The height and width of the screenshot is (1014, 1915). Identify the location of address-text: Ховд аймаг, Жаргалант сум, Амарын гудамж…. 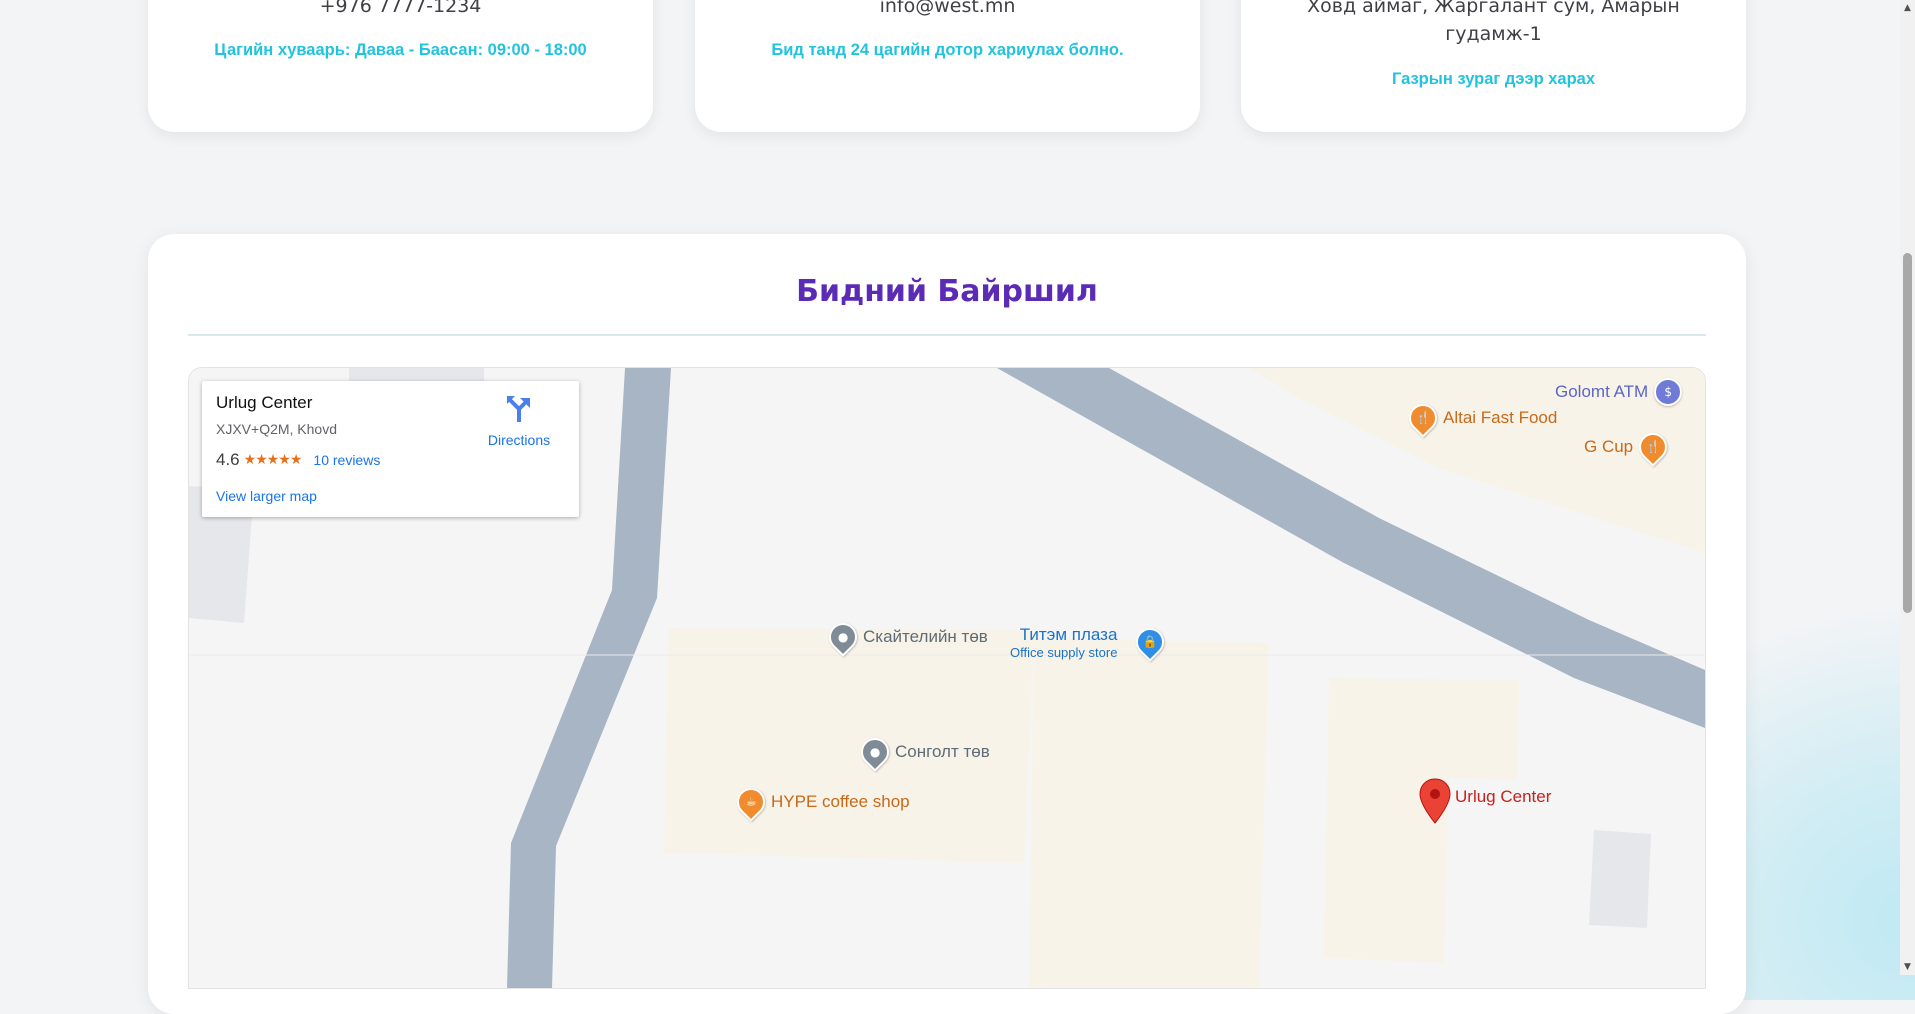
(1493, 22).